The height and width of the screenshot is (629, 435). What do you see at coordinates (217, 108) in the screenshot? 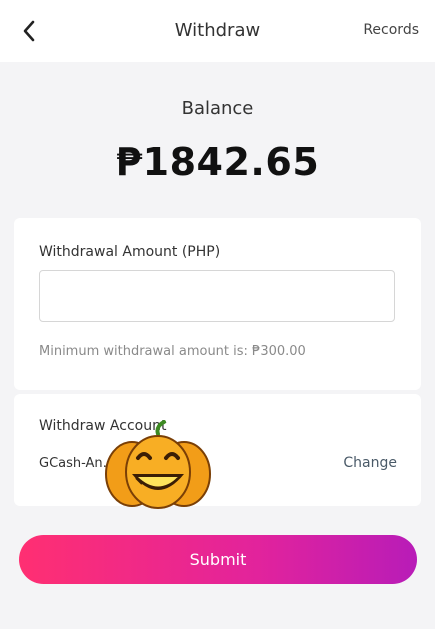
I see `balance-label: Balance` at bounding box center [217, 108].